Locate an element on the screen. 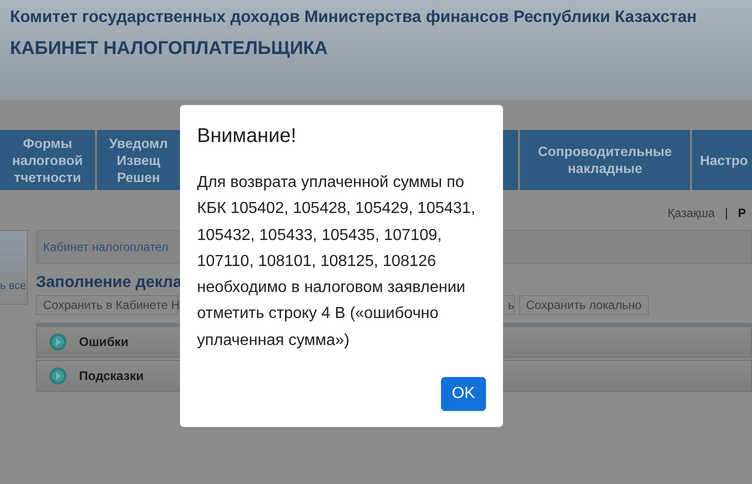 This screenshot has height=484, width=752. nav-tab: Уведомл Извещ Решен is located at coordinates (138, 160).